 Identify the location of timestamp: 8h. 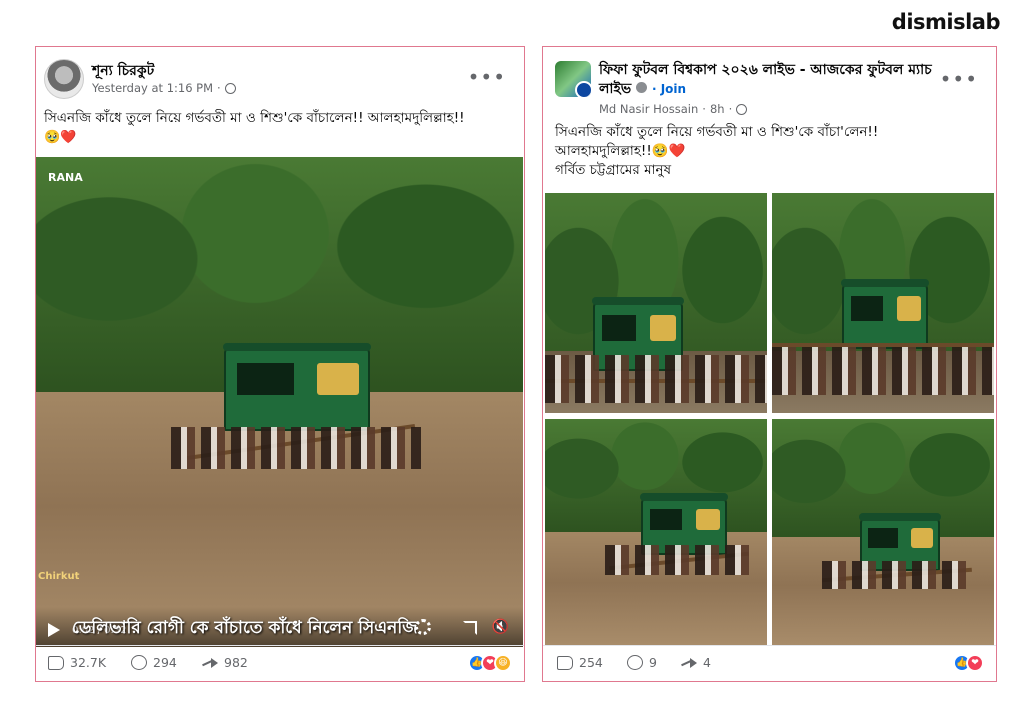
(717, 109).